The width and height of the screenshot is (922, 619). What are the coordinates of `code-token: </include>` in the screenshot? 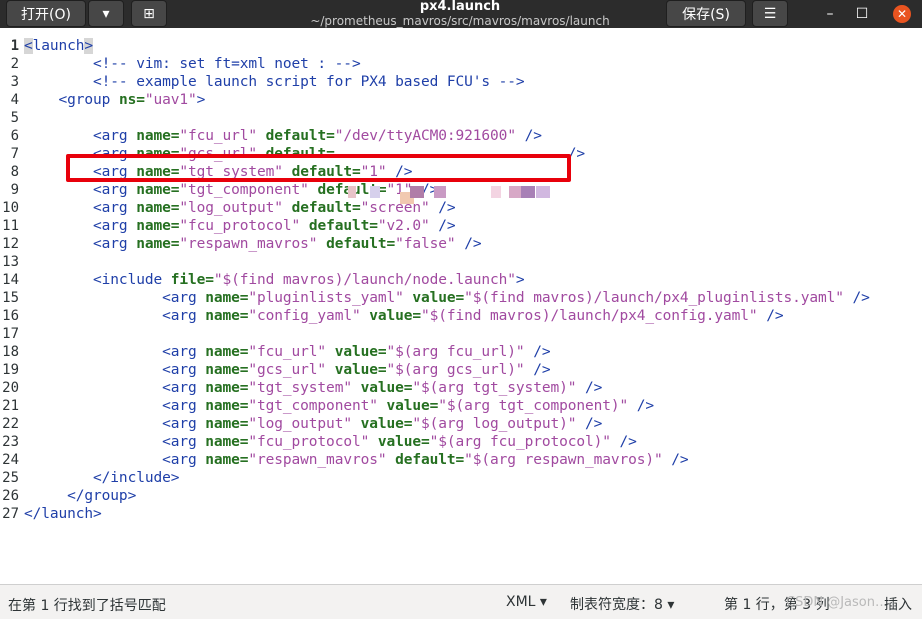 It's located at (136, 478).